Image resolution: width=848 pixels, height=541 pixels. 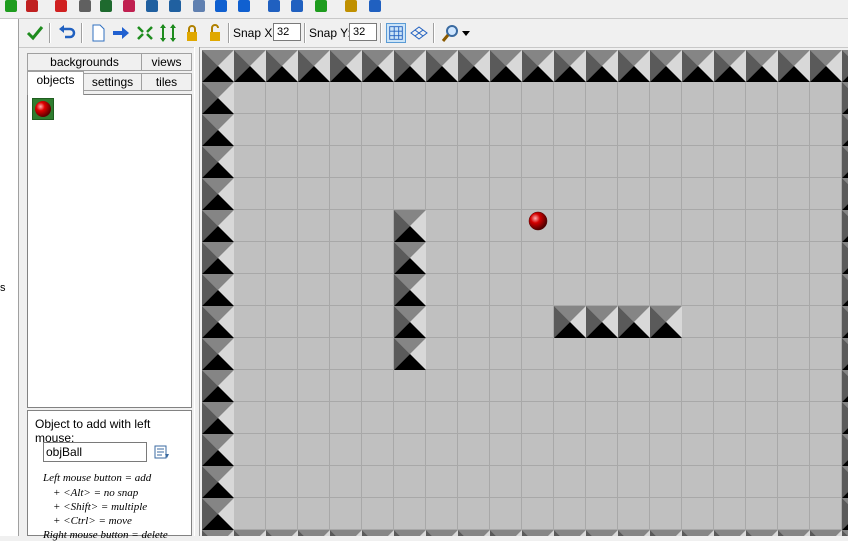 I want to click on tab-backgrounds: backgrounds, so click(x=84, y=62).